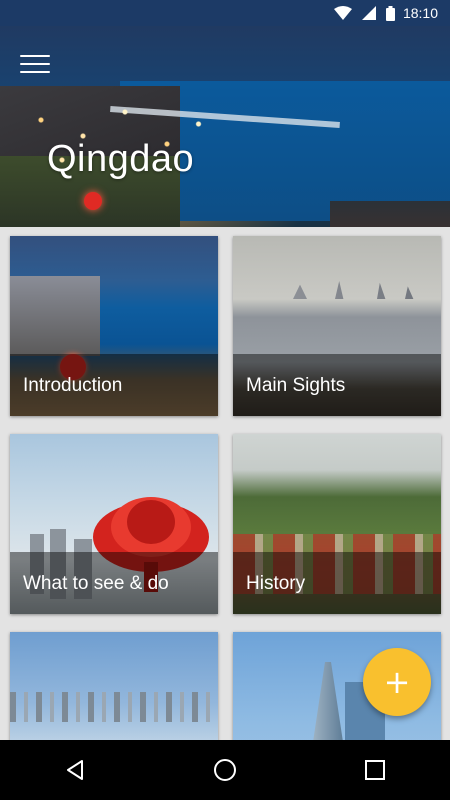 The width and height of the screenshot is (450, 800). What do you see at coordinates (121, 159) in the screenshot?
I see `page-title: Qingdao` at bounding box center [121, 159].